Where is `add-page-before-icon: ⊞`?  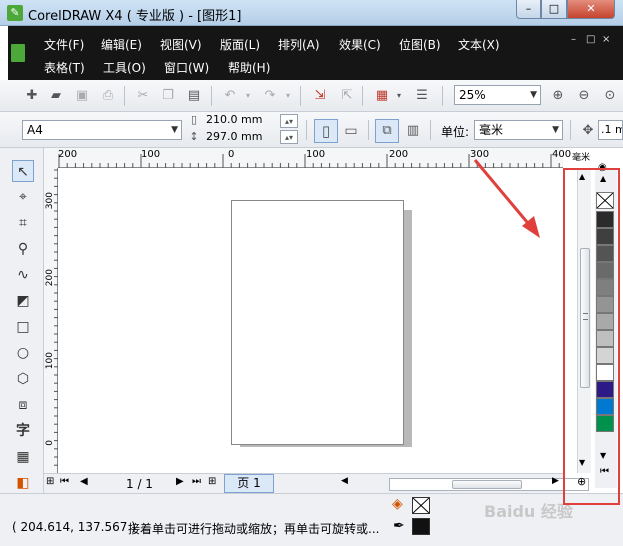 add-page-before-icon: ⊞ is located at coordinates (50, 481).